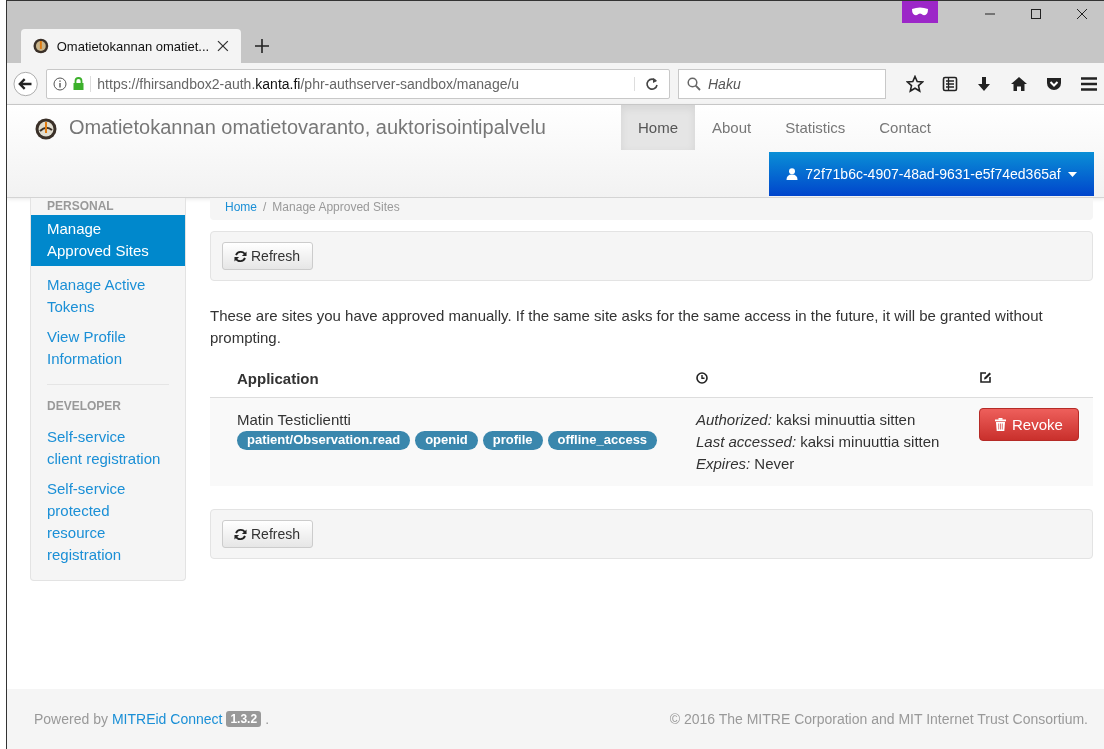 Image resolution: width=1104 pixels, height=749 pixels. Describe the element at coordinates (1072, 174) in the screenshot. I see `caret-icon` at that location.